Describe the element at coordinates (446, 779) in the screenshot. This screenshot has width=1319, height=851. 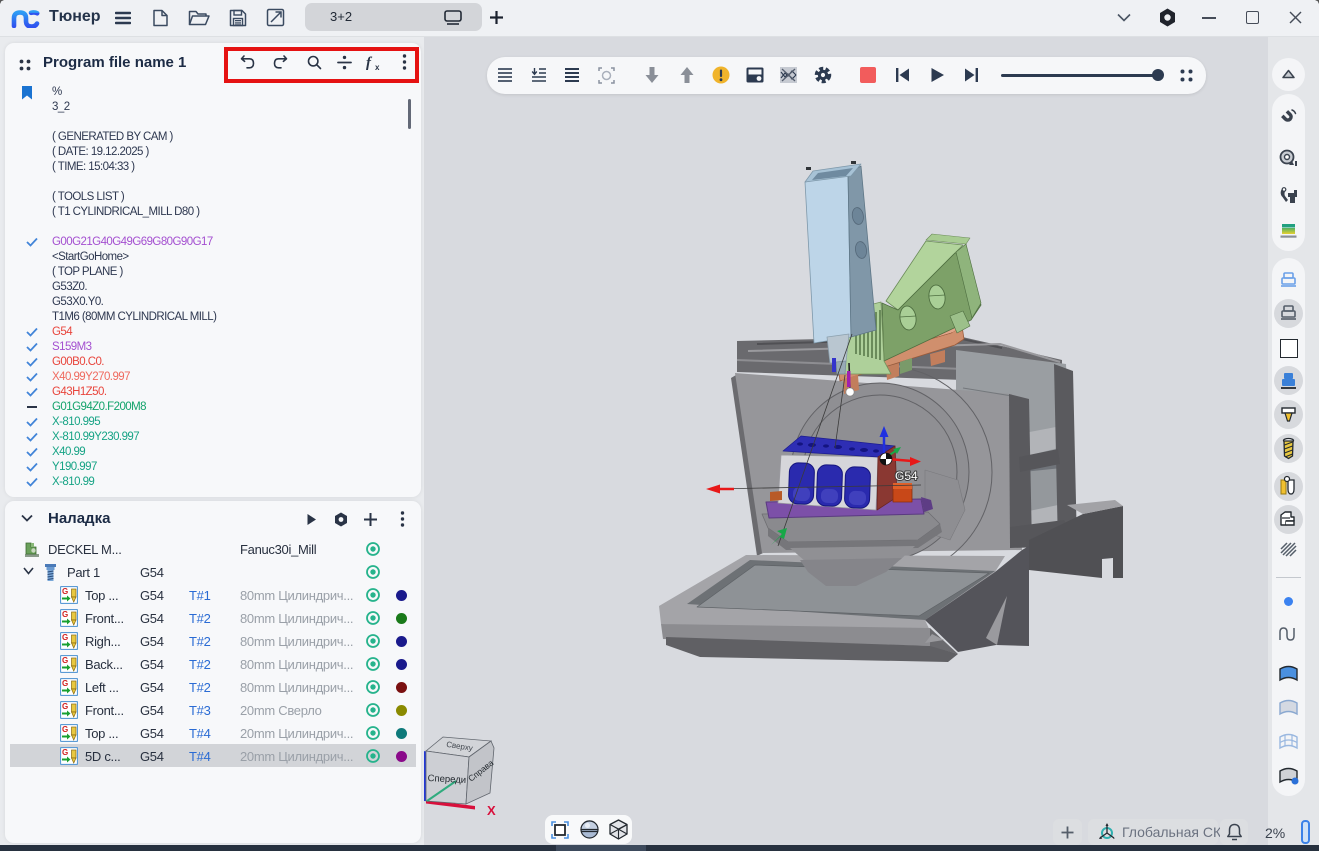
I see `svg-text: Спереди` at that location.